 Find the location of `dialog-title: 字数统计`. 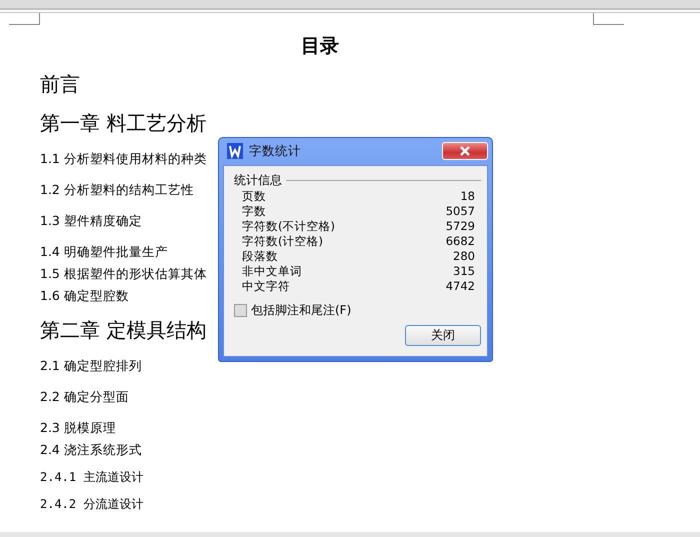

dialog-title: 字数统计 is located at coordinates (275, 151).